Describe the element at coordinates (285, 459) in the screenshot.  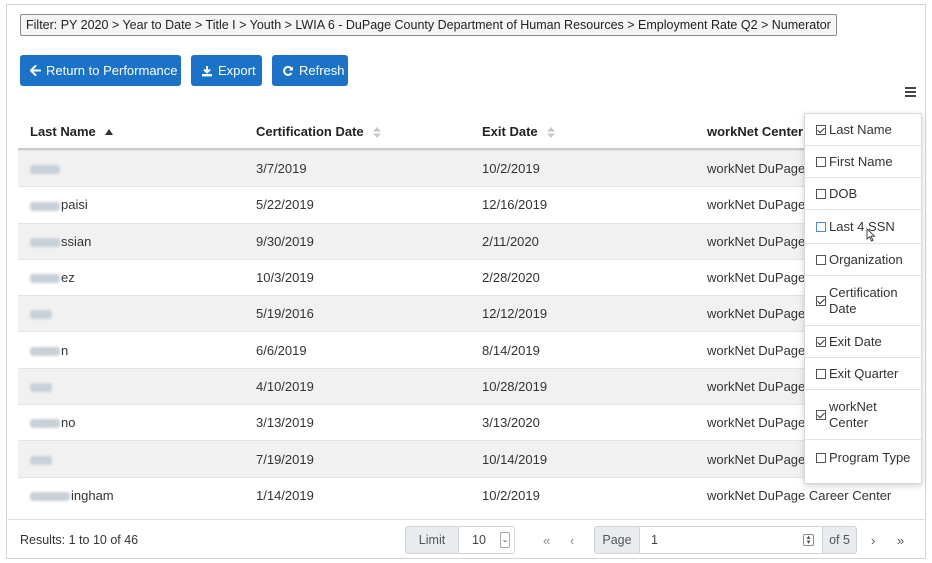
I see `cell-cert-date: 7/19/2019` at that location.